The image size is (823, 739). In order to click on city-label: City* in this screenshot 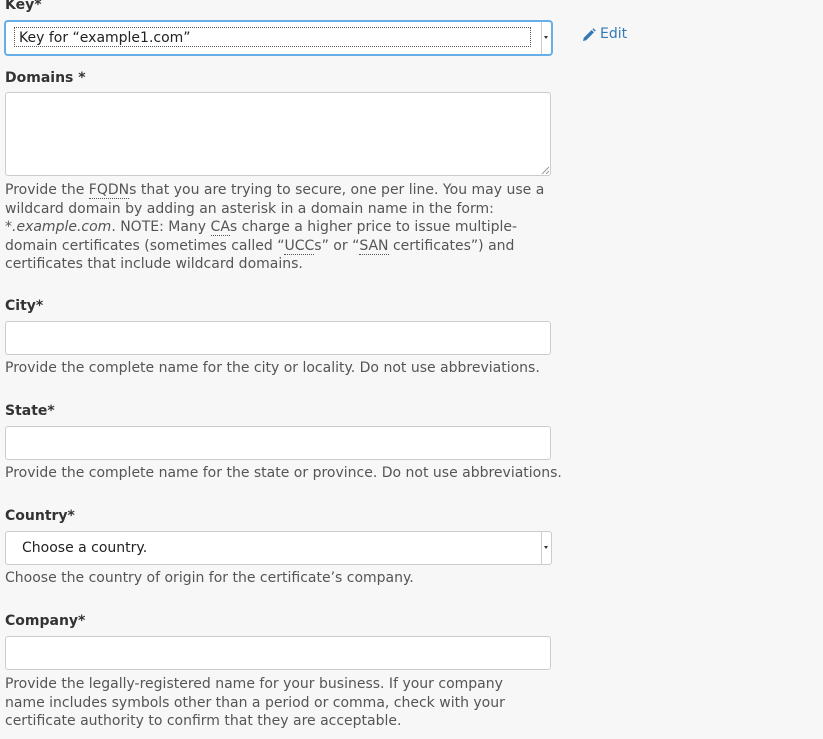, I will do `click(24, 306)`.